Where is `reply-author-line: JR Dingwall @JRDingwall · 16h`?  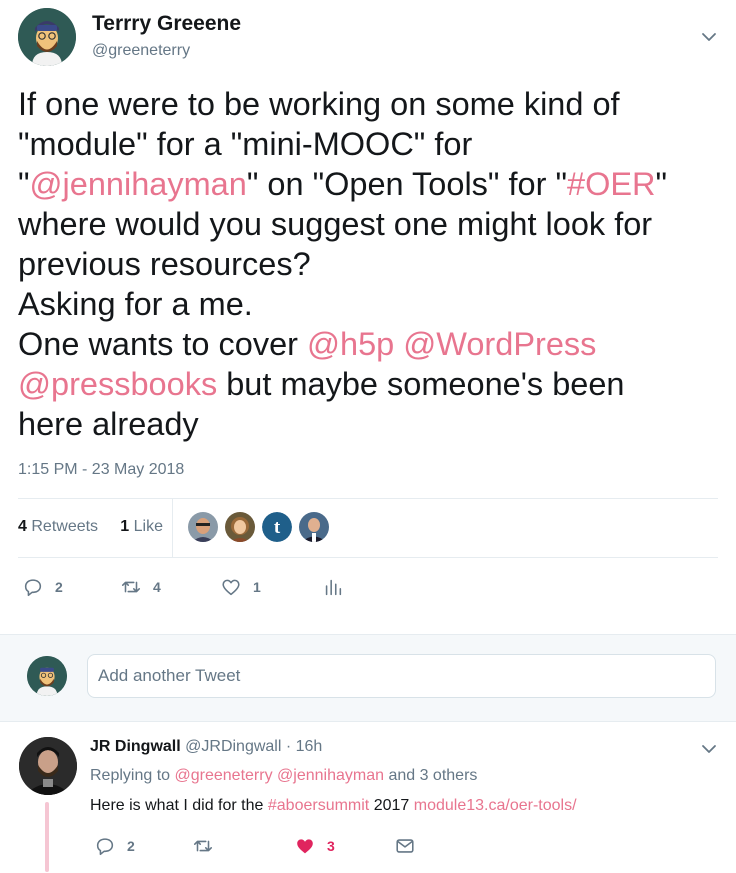
reply-author-line: JR Dingwall @JRDingwall · 16h is located at coordinates (206, 747).